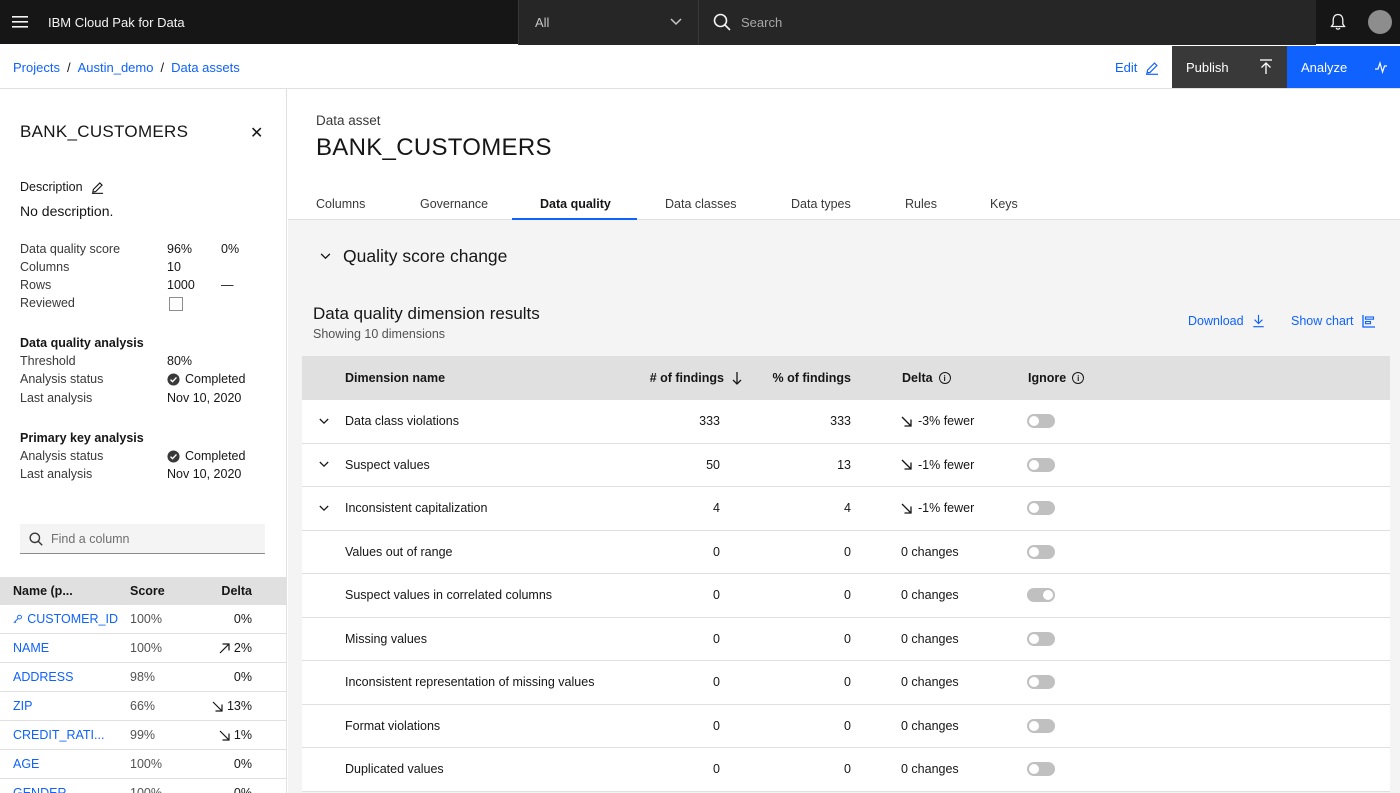 This screenshot has width=1400, height=793. I want to click on column-name-link: ZIP, so click(59, 706).